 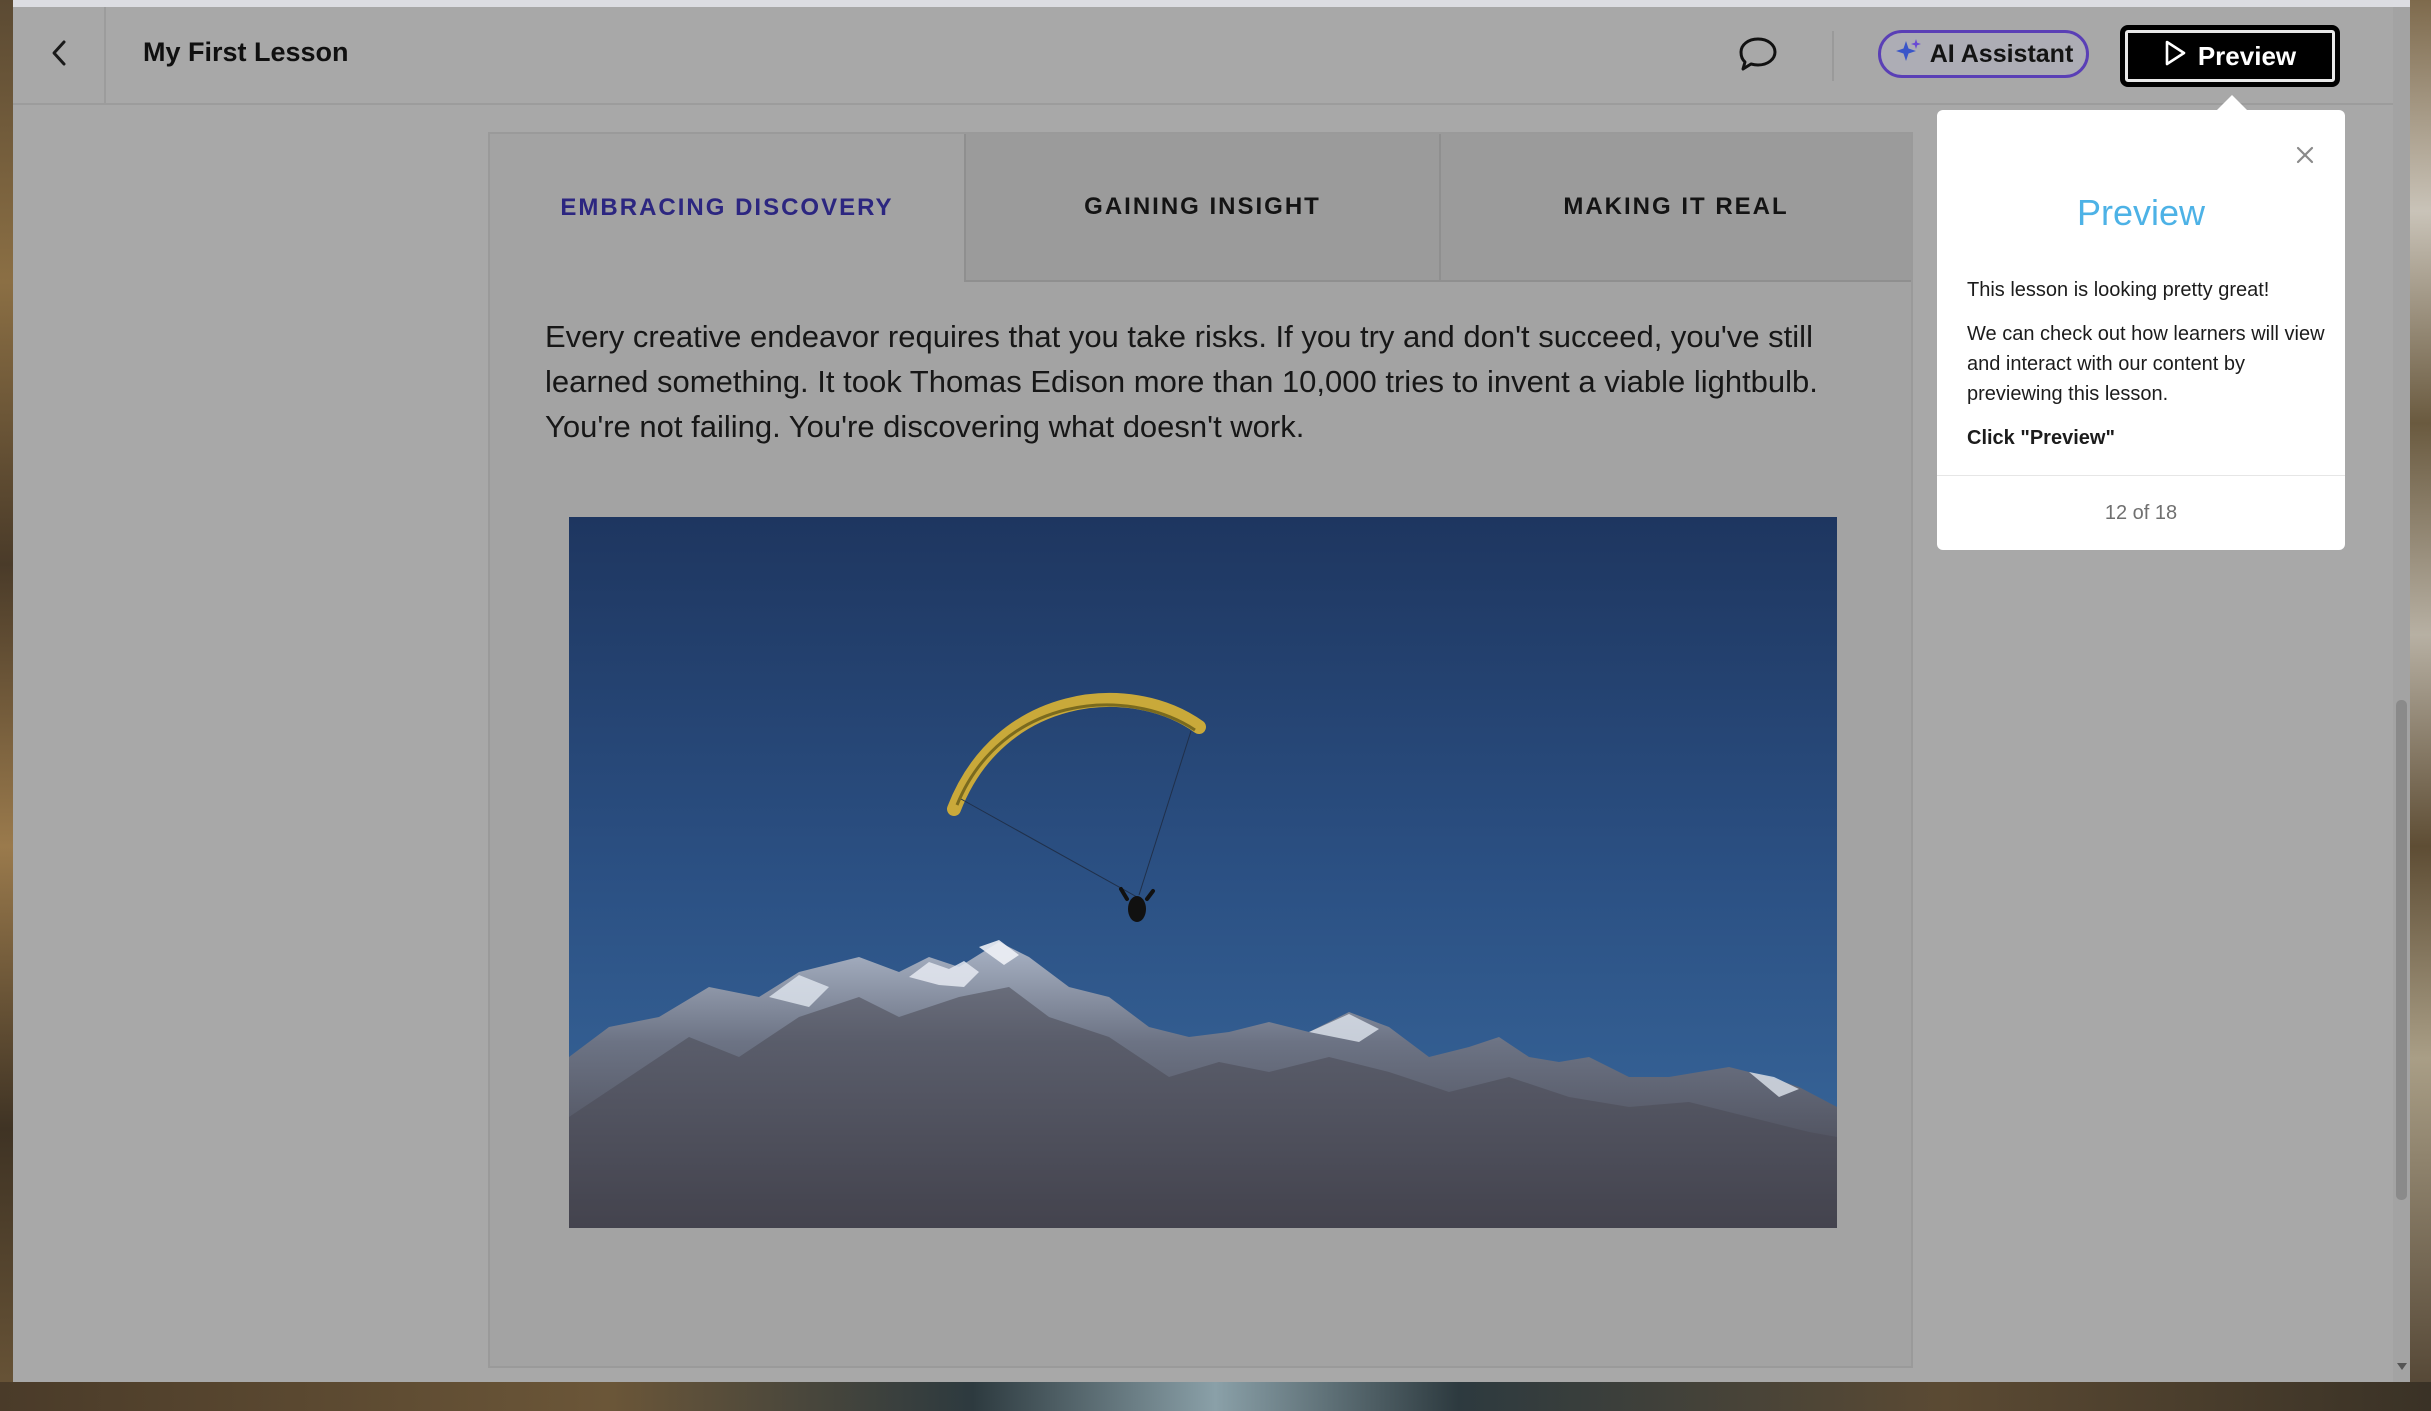 I want to click on close-icon, so click(x=2305, y=157).